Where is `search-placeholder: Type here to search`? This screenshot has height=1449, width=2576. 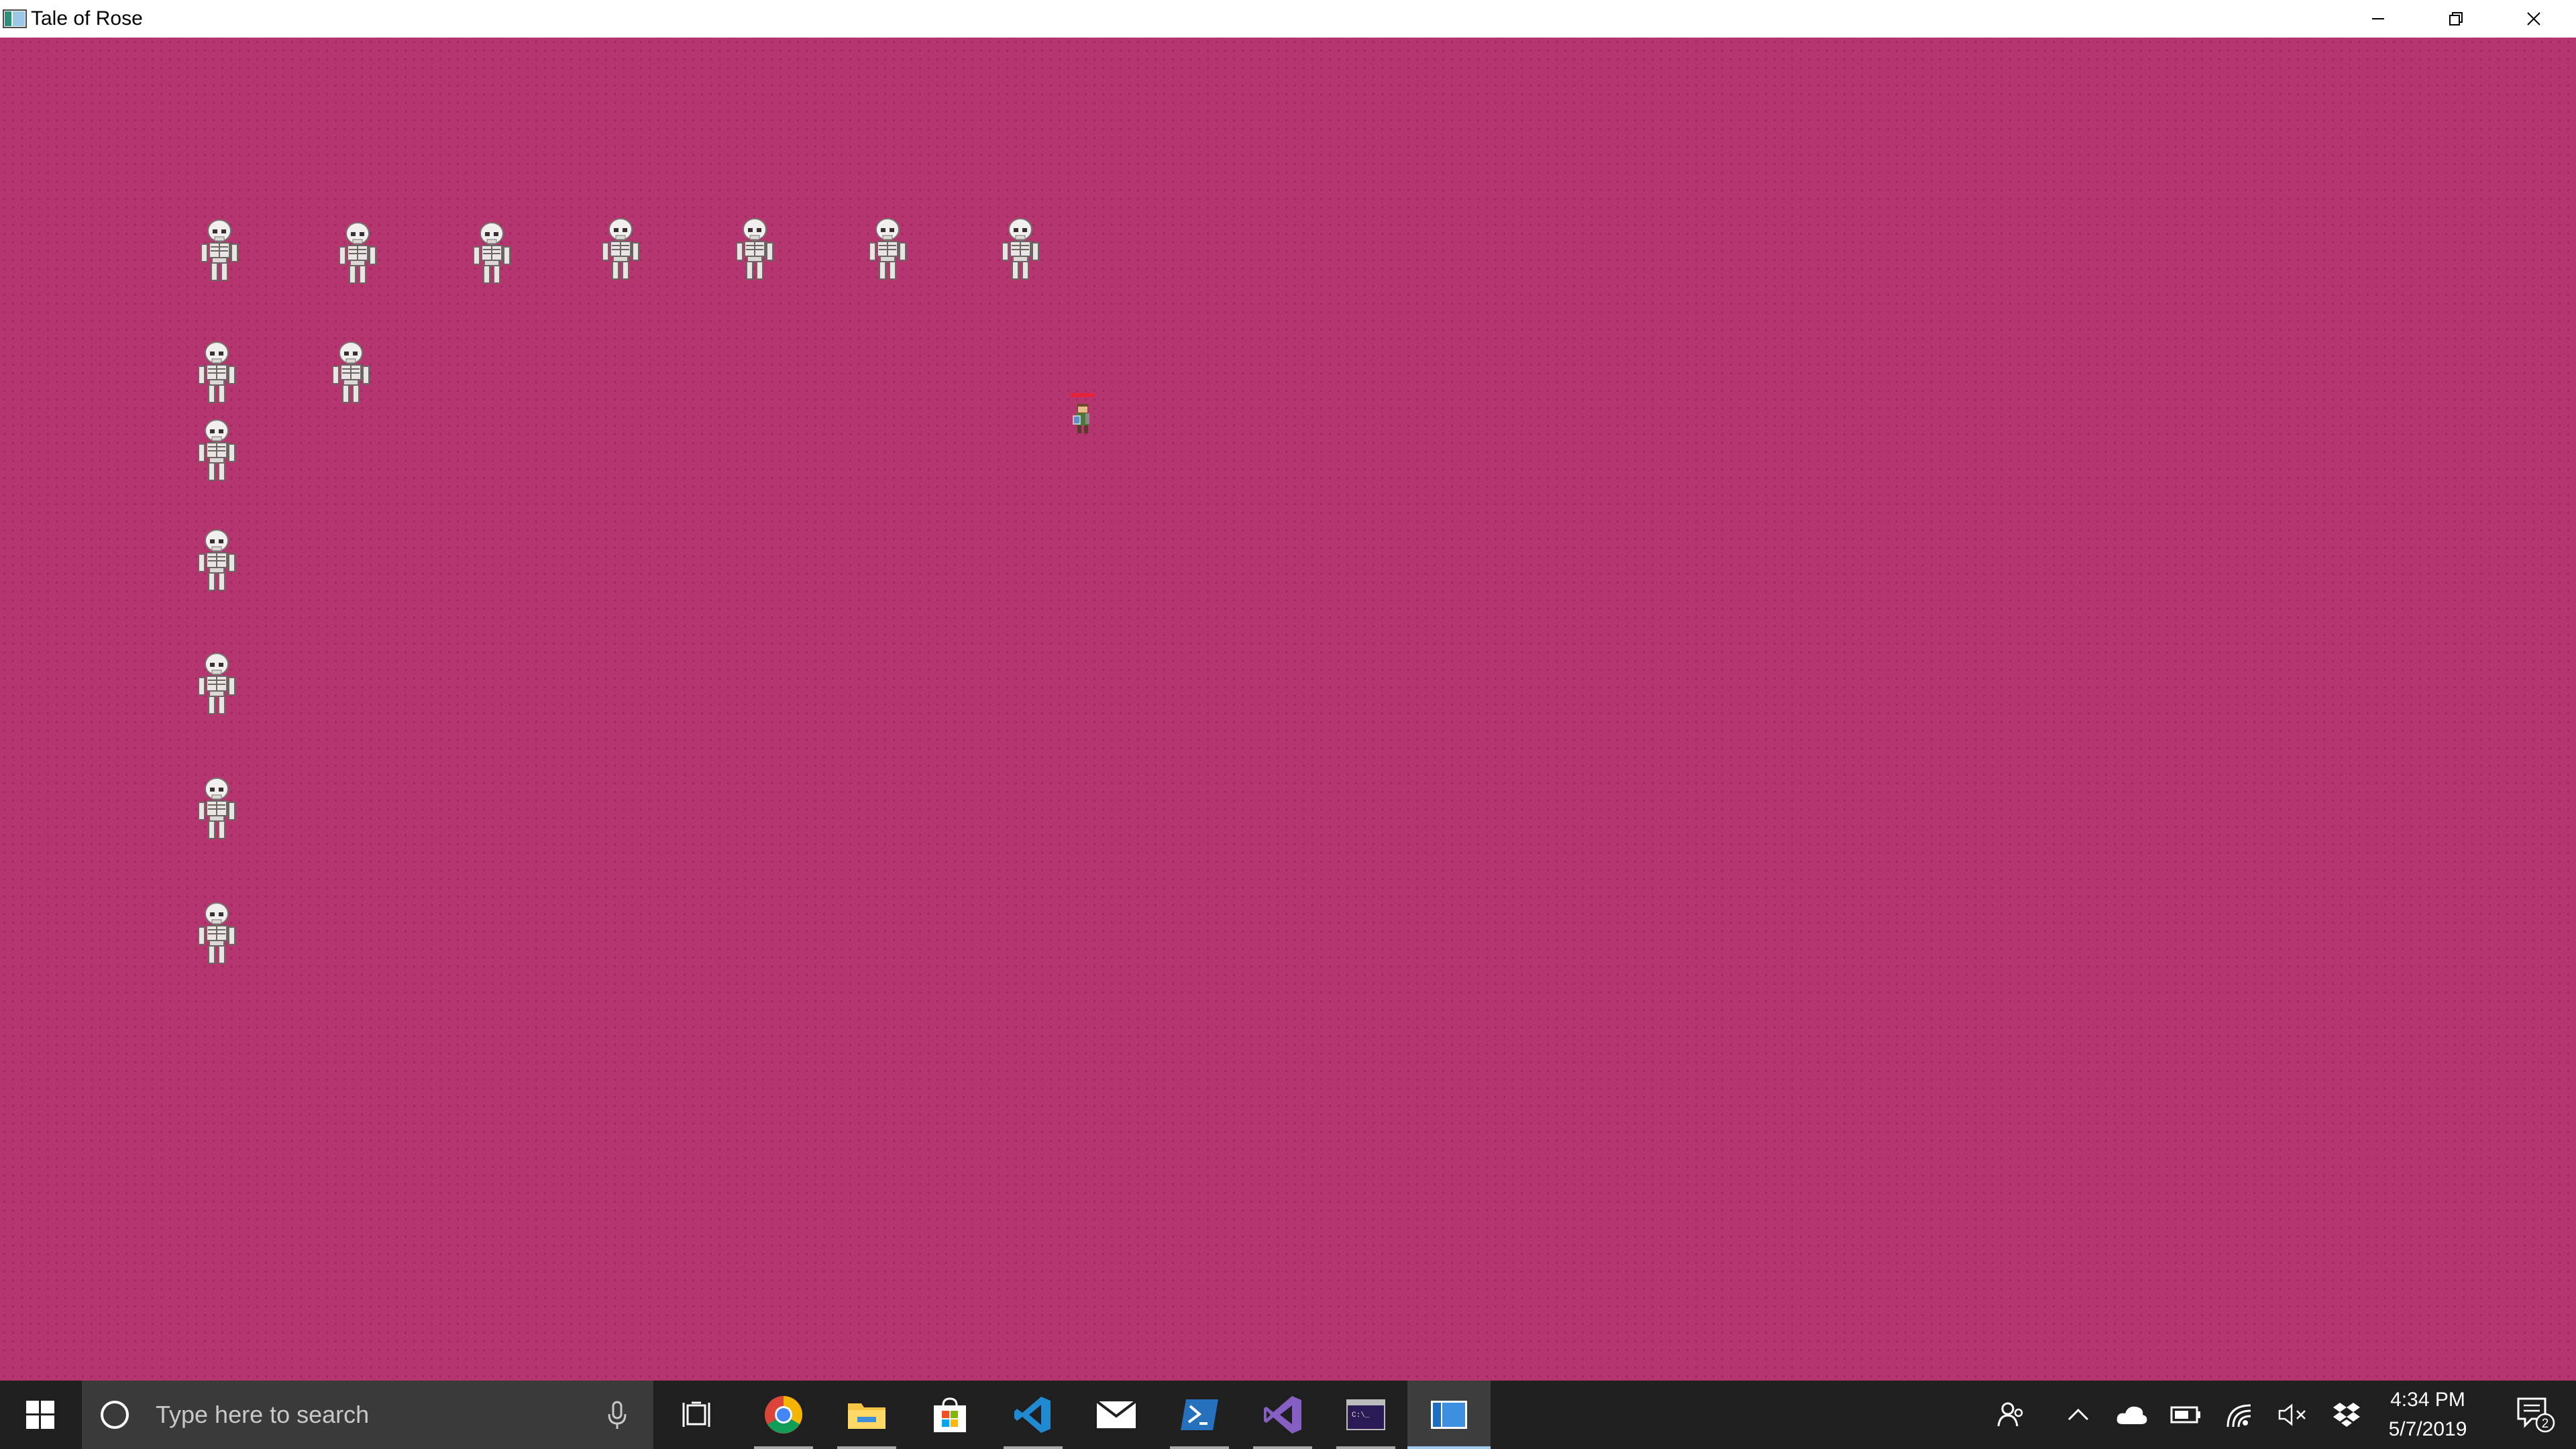
search-placeholder: Type here to search is located at coordinates (263, 1414).